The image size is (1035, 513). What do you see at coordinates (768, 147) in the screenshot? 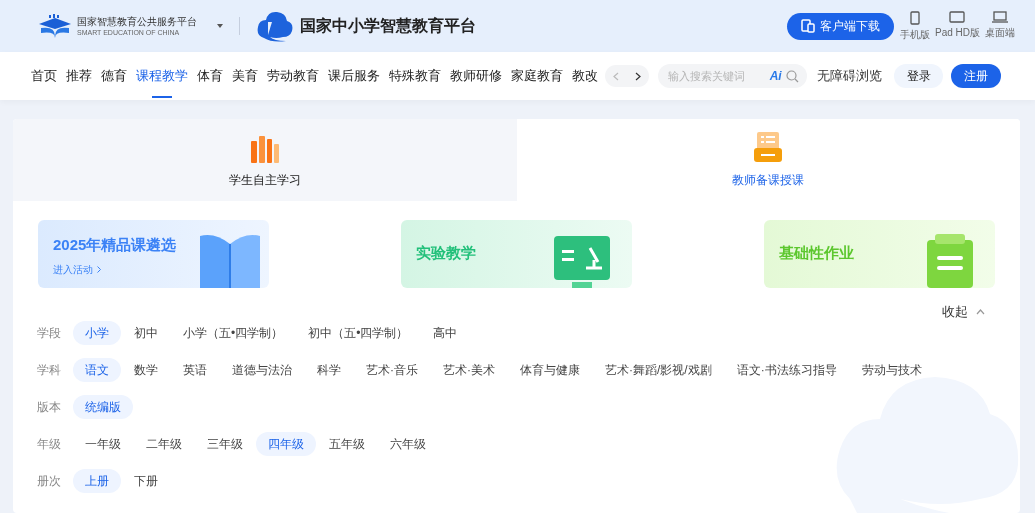
I see `teacher-desk-icon` at bounding box center [768, 147].